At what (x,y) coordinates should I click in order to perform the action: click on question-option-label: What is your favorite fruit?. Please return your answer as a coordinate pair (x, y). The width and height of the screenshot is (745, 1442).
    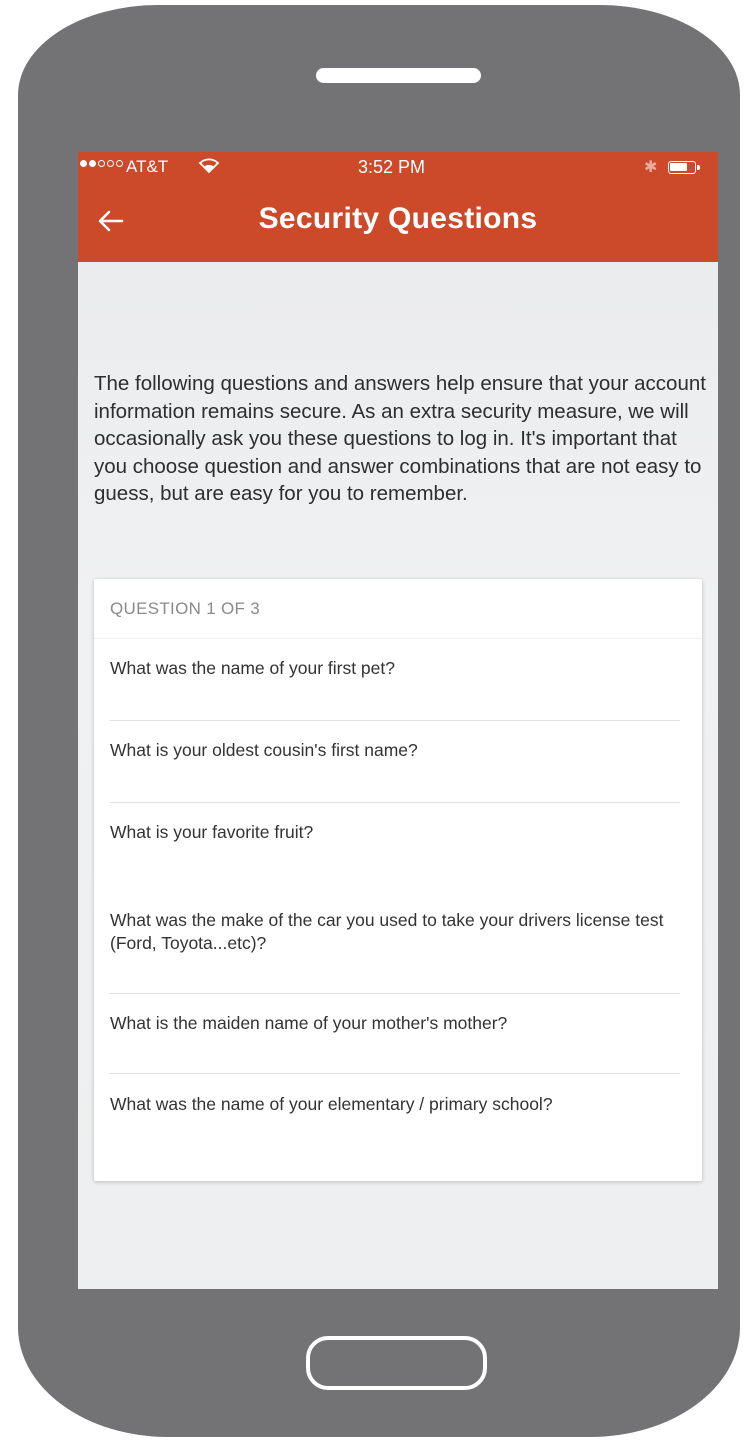
    Looking at the image, I should click on (212, 832).